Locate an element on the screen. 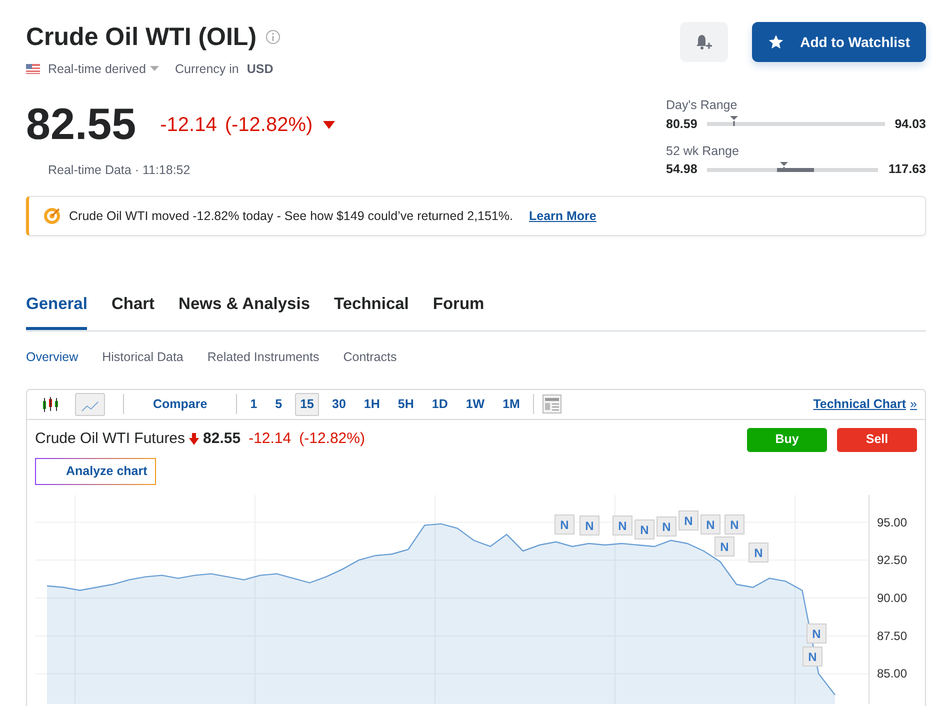 The image size is (936, 706). range-low: 80.59 is located at coordinates (682, 124).